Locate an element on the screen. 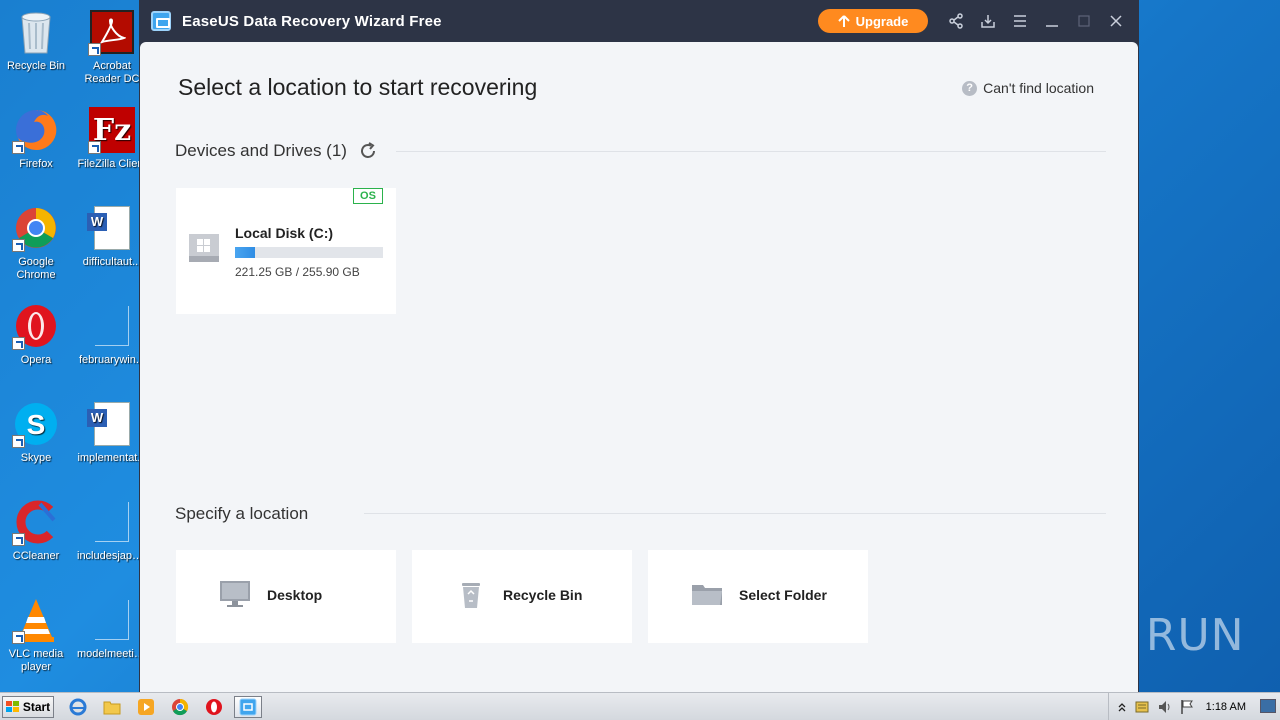 The height and width of the screenshot is (720, 1280). help-link-label: Can't find location is located at coordinates (1038, 88).